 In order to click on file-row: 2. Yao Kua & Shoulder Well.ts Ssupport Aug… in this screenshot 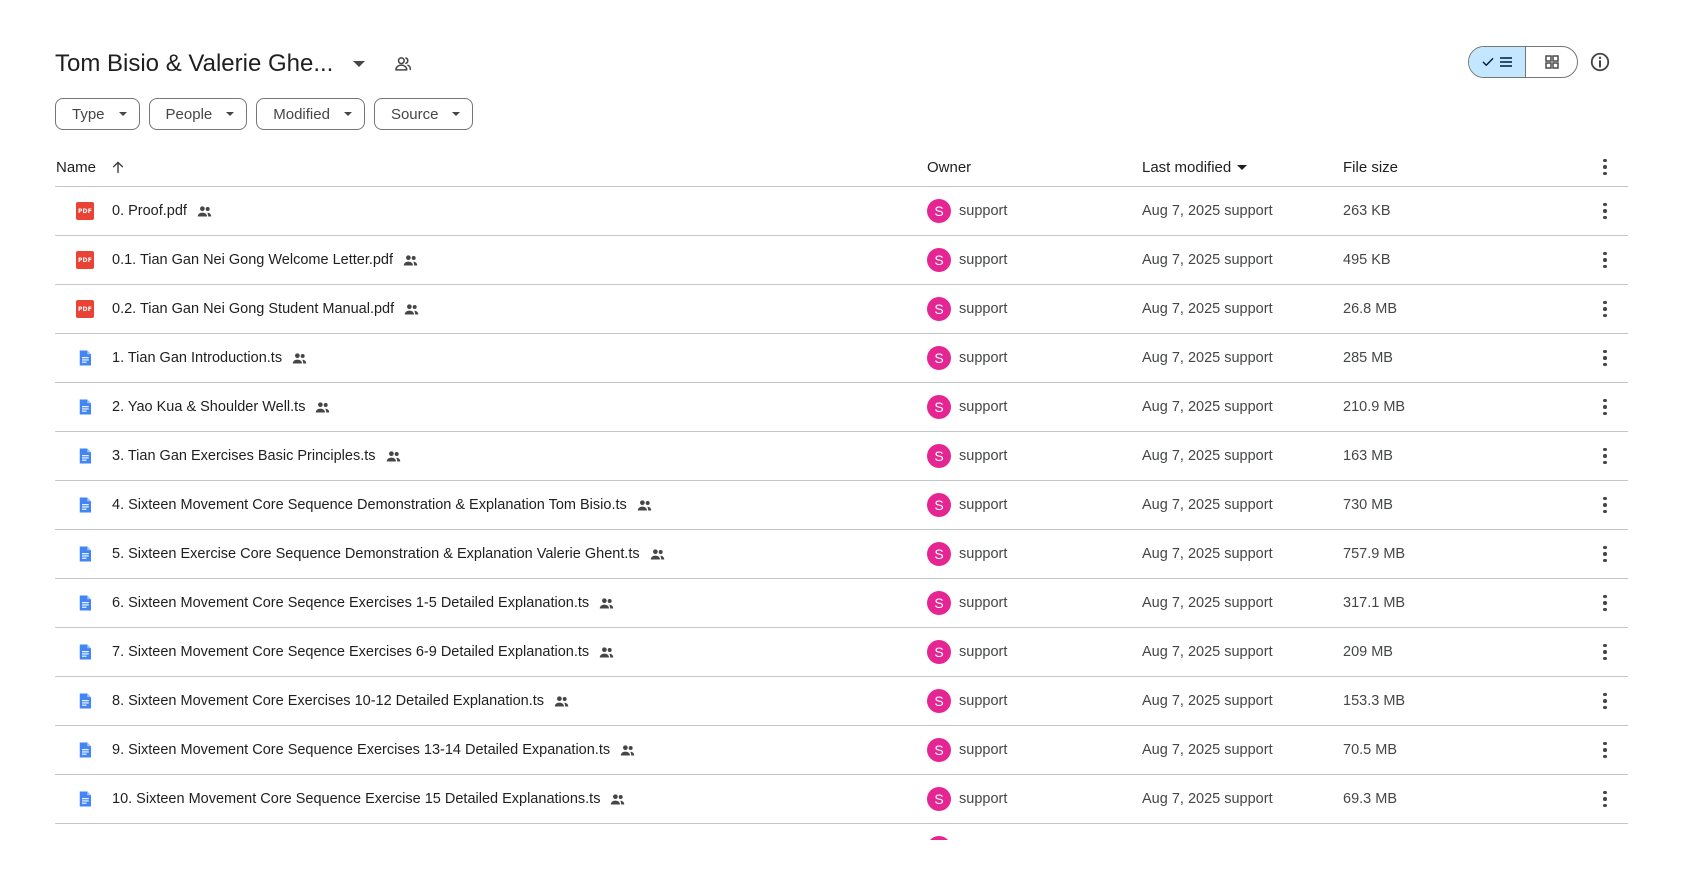, I will do `click(841, 407)`.